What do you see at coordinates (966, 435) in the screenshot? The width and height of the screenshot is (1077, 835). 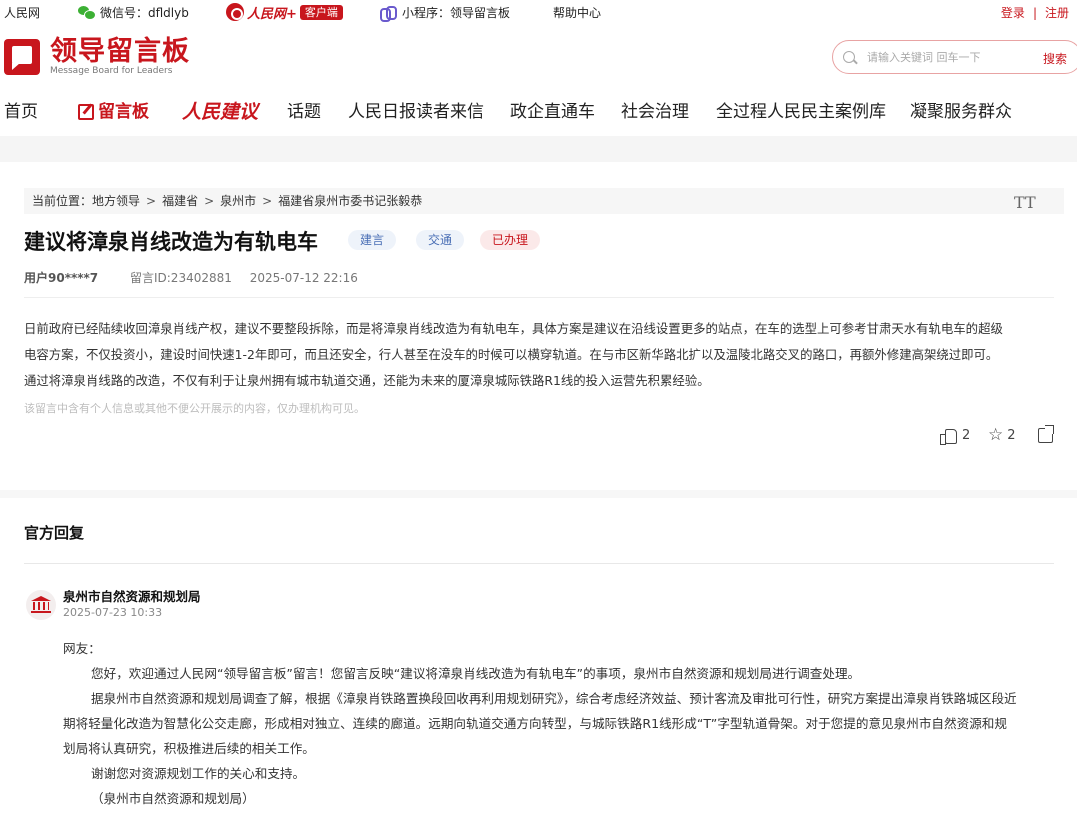 I see `like-count: 2` at bounding box center [966, 435].